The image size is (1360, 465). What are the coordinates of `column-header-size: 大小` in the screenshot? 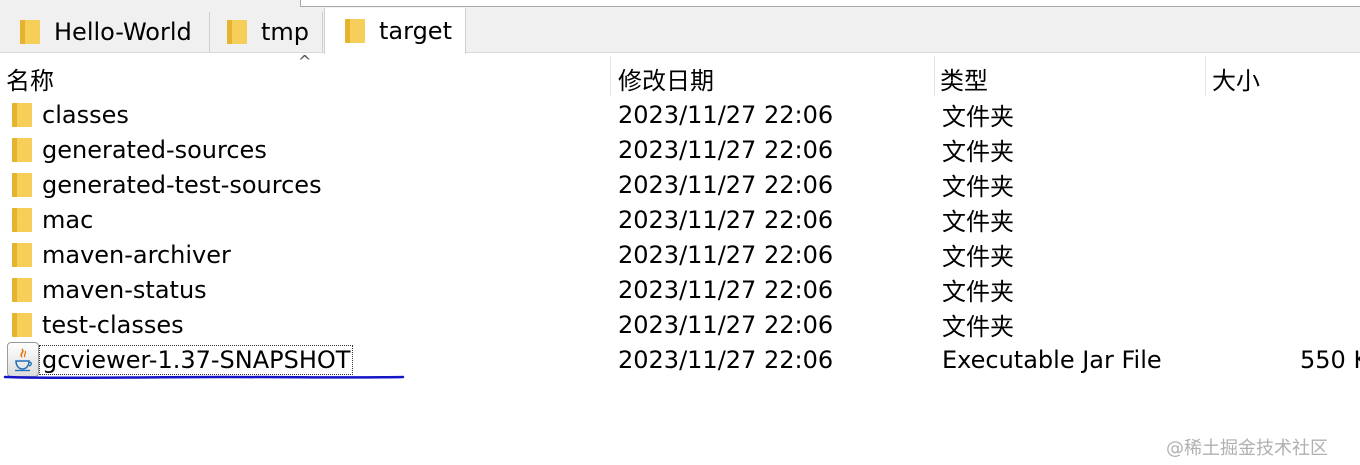 It's located at (1282, 78).